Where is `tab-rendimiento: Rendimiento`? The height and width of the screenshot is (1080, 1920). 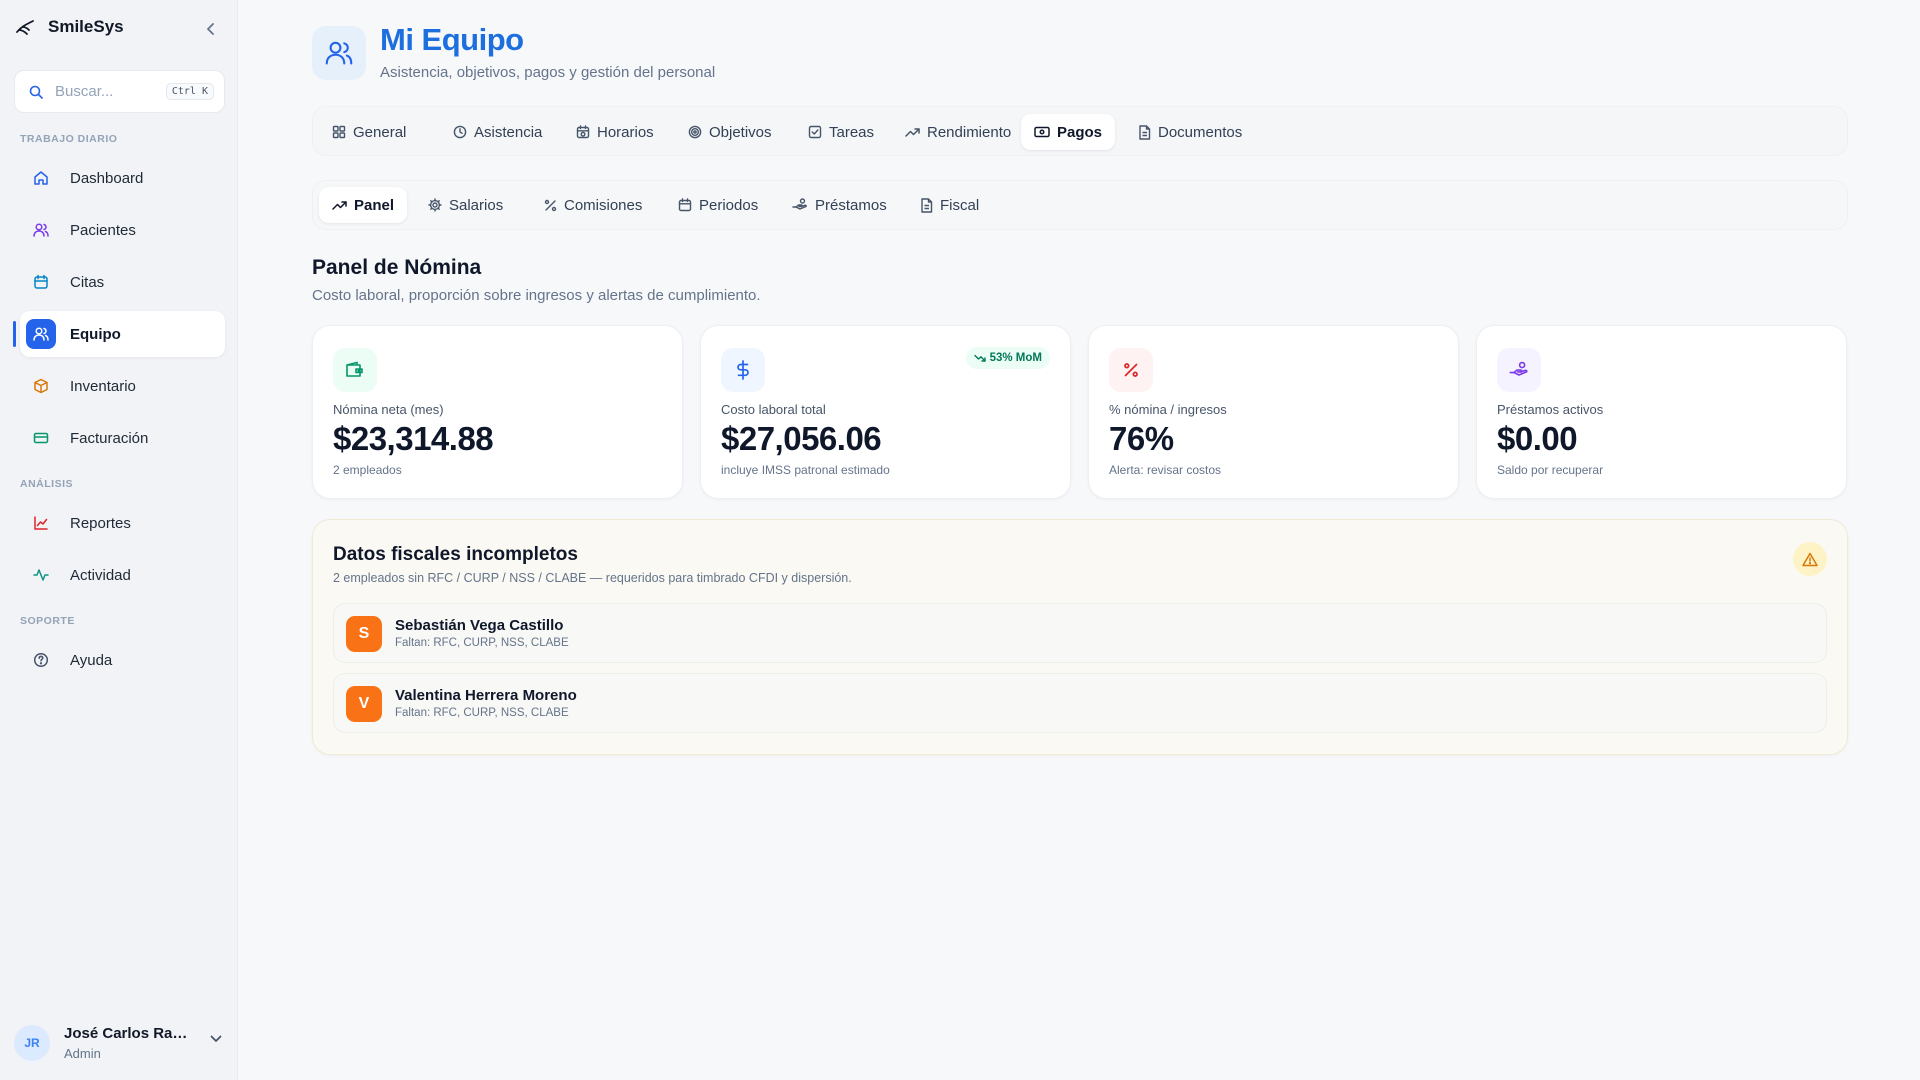 tab-rendimiento: Rendimiento is located at coordinates (958, 132).